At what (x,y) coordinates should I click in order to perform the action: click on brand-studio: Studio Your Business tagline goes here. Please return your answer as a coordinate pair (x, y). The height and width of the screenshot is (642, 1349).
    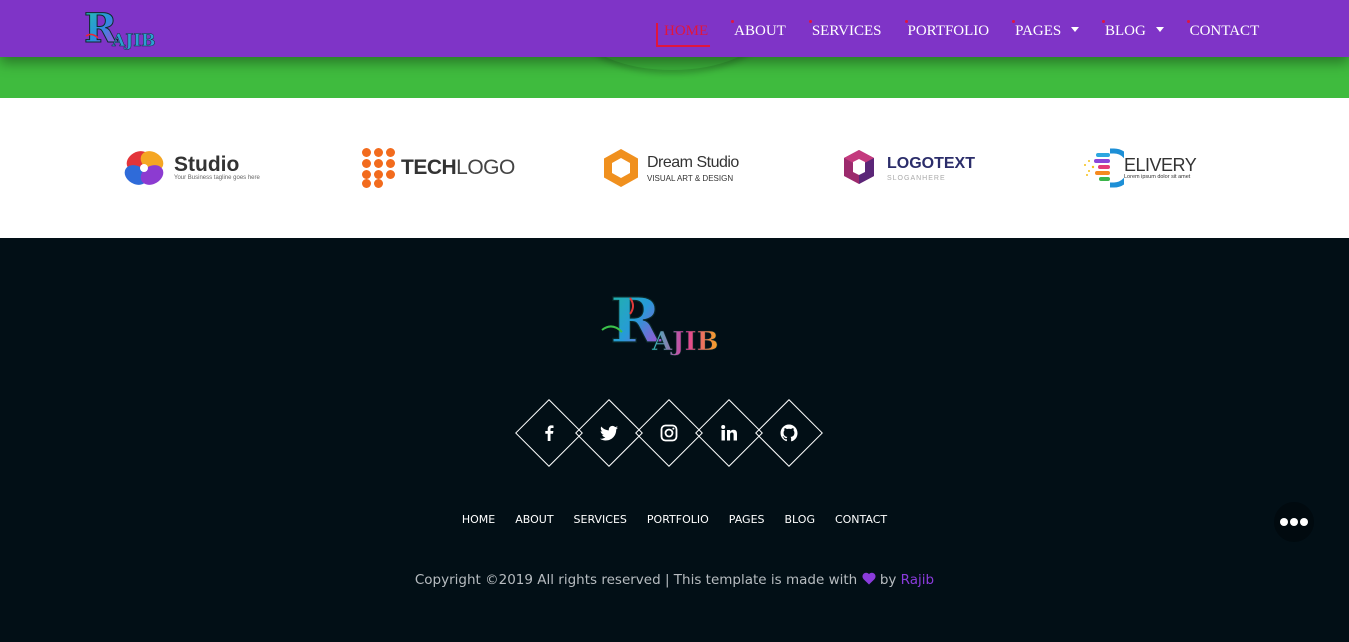
    Looking at the image, I should click on (191, 168).